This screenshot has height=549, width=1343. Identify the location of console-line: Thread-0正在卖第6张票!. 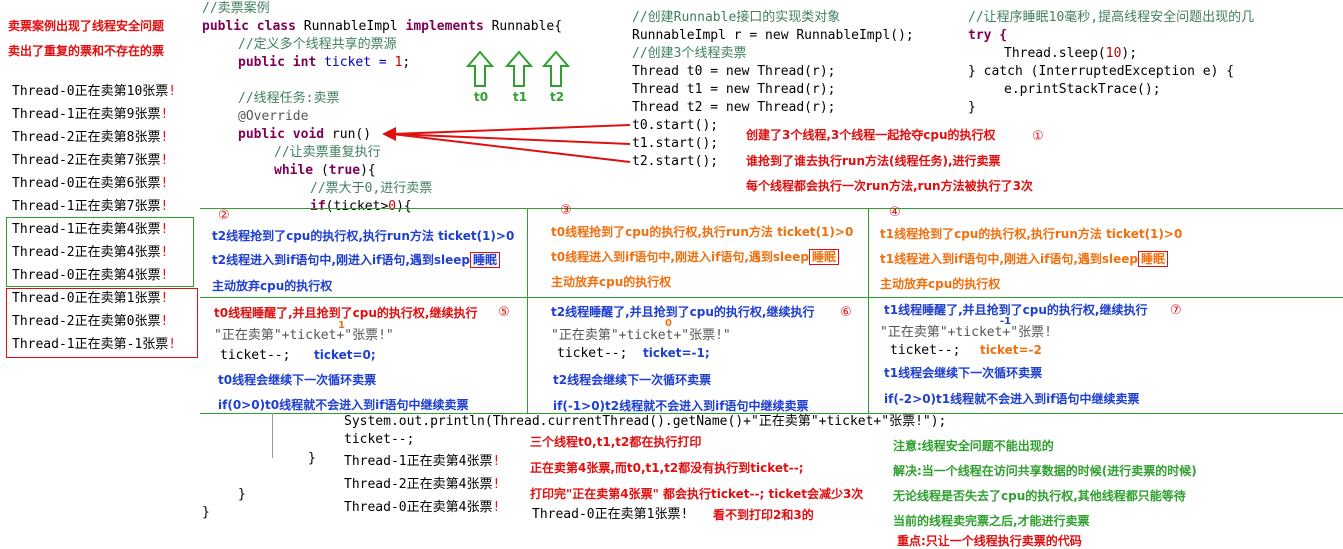
(90, 183).